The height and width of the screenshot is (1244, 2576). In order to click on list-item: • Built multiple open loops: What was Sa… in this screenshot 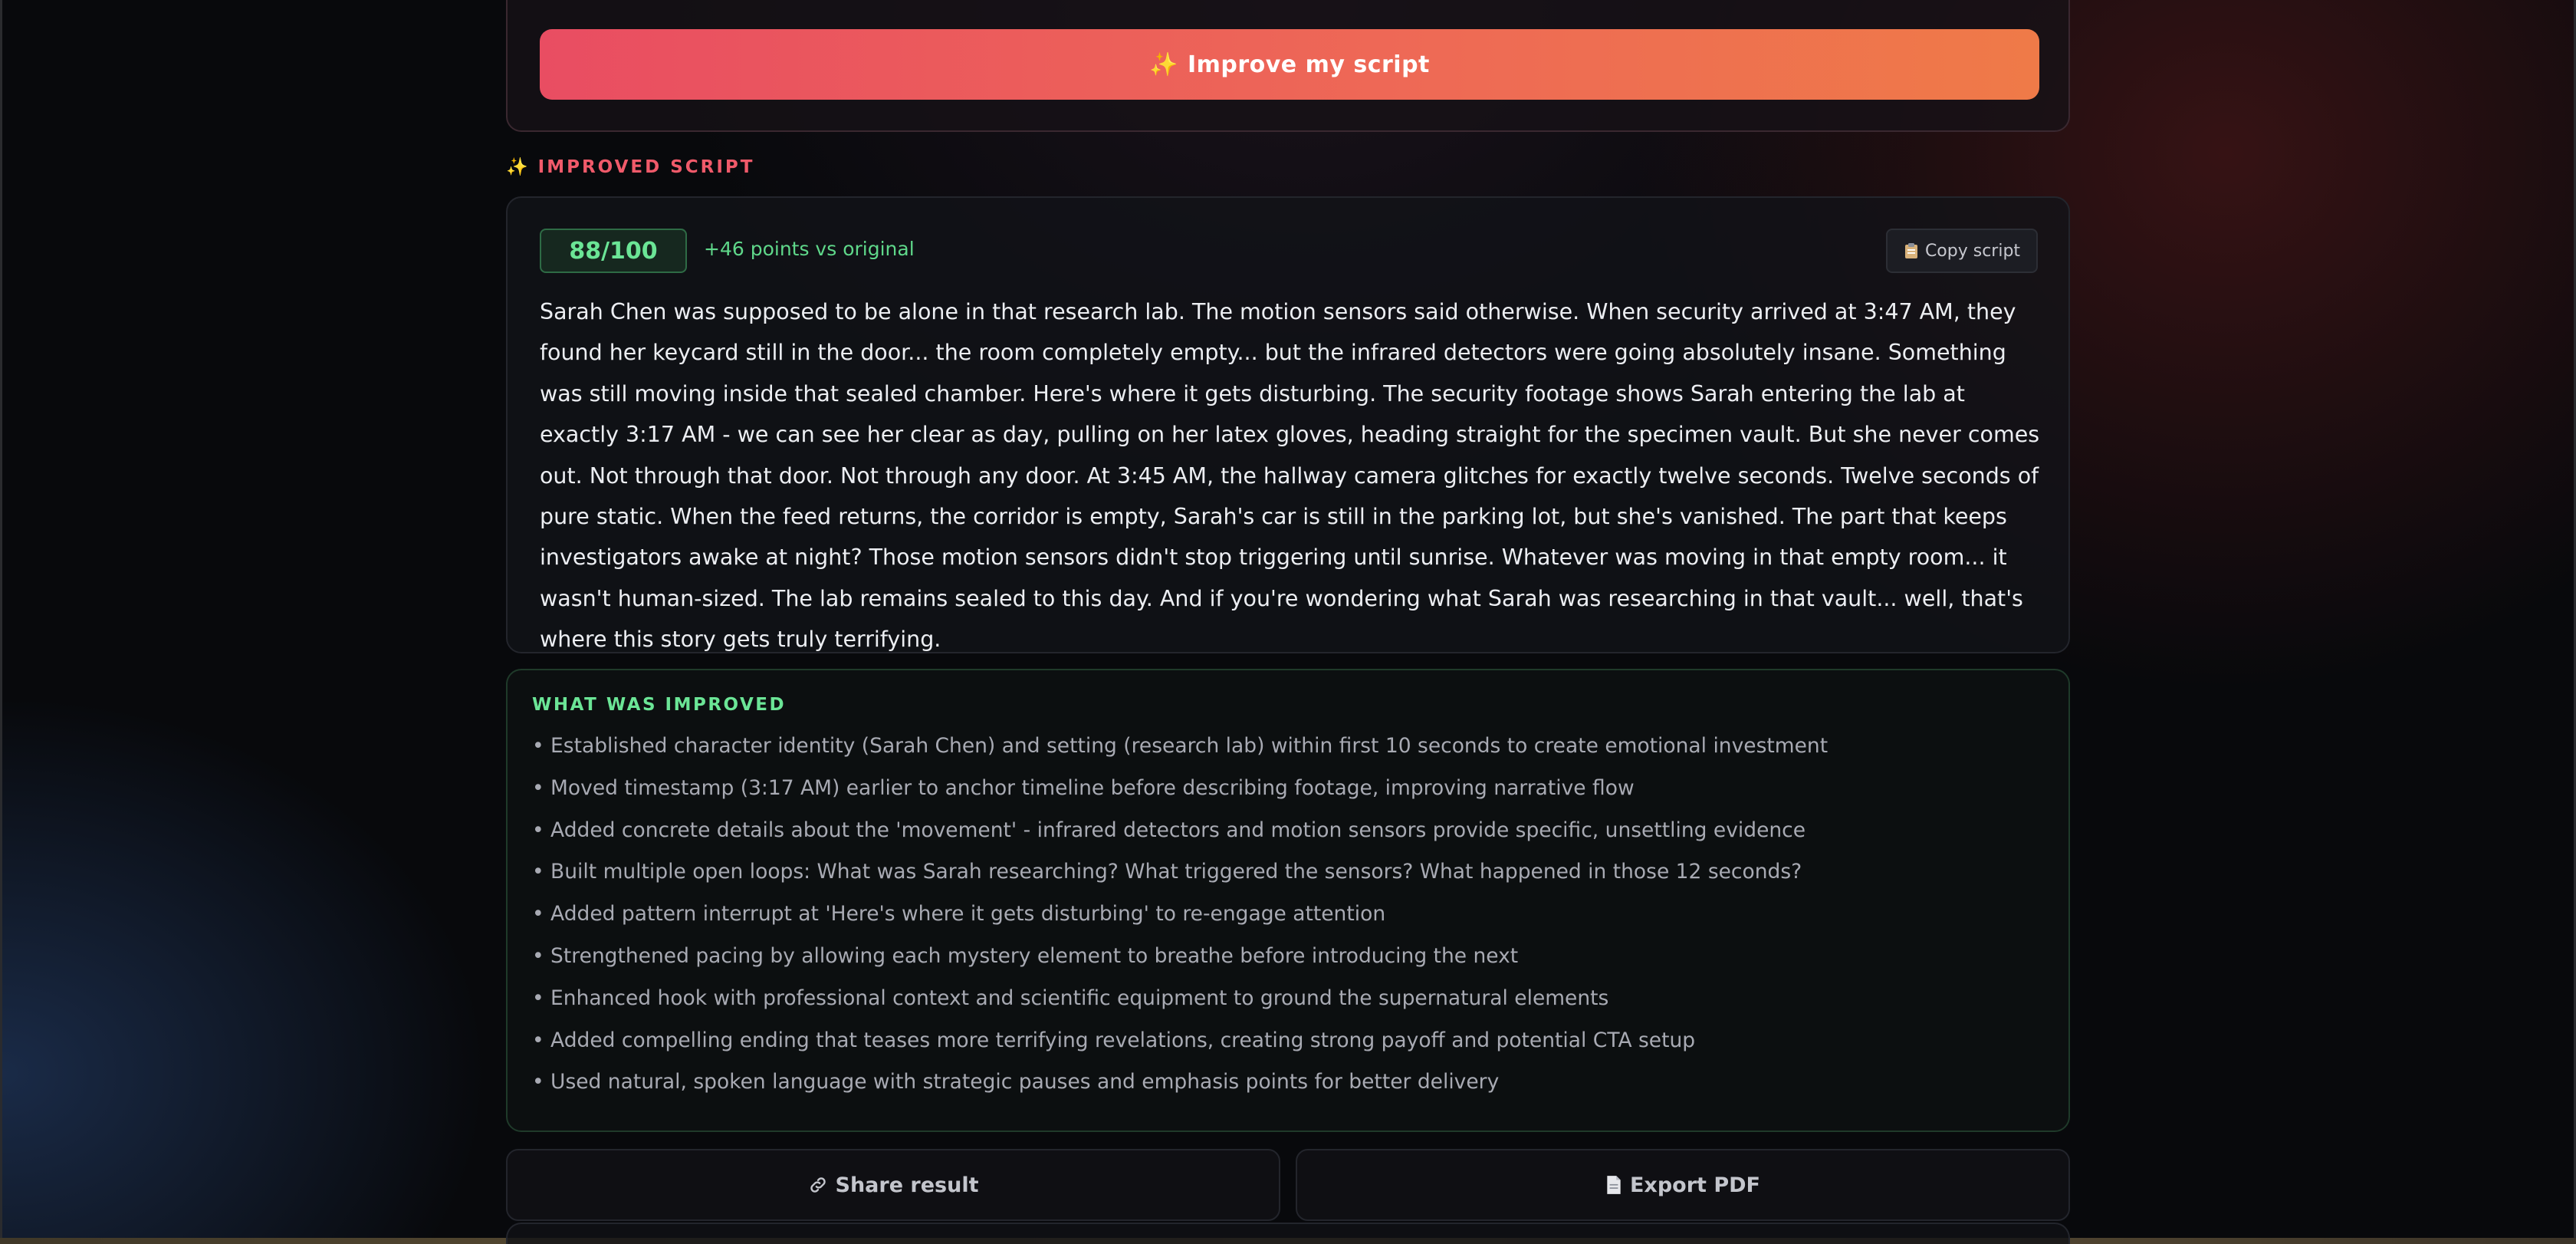, I will do `click(1167, 872)`.